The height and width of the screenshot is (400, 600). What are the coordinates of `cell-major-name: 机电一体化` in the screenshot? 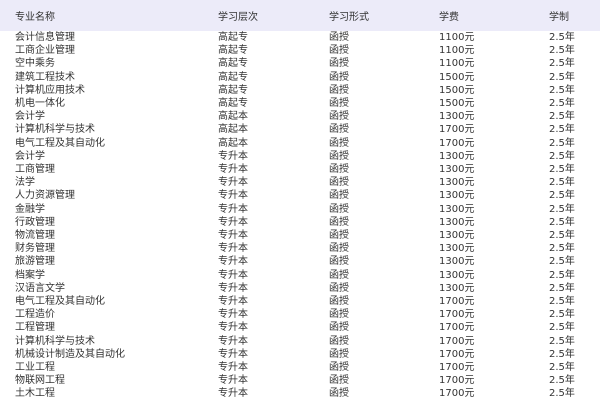 It's located at (40, 104).